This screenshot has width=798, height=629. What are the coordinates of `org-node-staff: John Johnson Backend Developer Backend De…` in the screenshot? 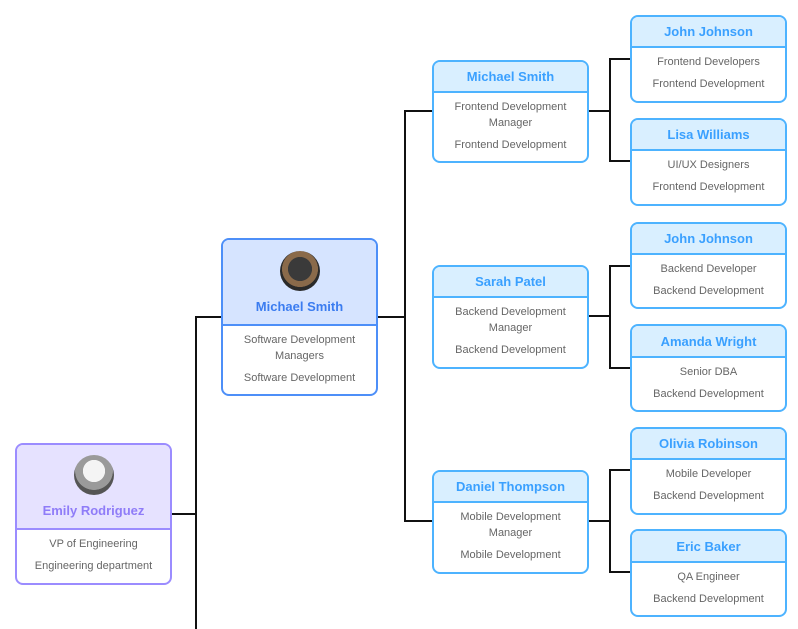 It's located at (708, 265).